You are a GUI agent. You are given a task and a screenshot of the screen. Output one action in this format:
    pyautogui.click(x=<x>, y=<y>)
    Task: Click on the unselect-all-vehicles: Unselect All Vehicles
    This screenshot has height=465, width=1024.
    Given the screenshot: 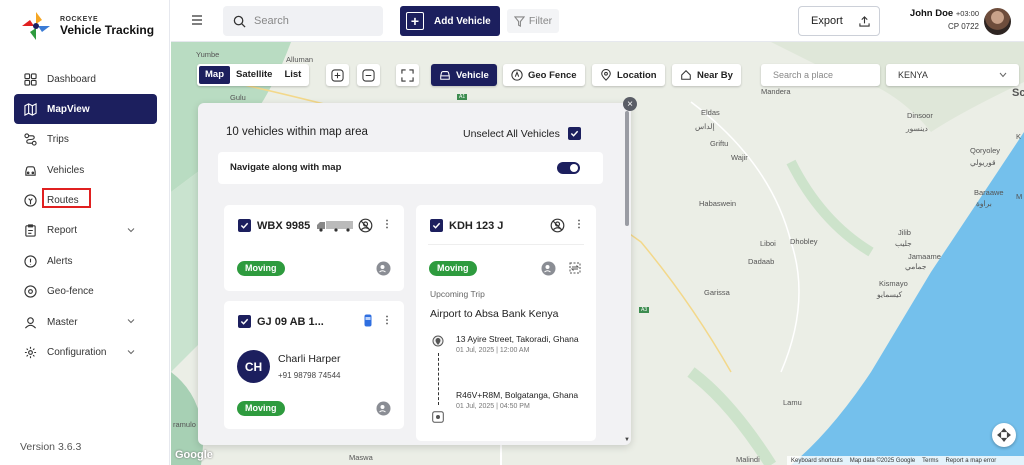 What is the action you would take?
    pyautogui.click(x=522, y=133)
    